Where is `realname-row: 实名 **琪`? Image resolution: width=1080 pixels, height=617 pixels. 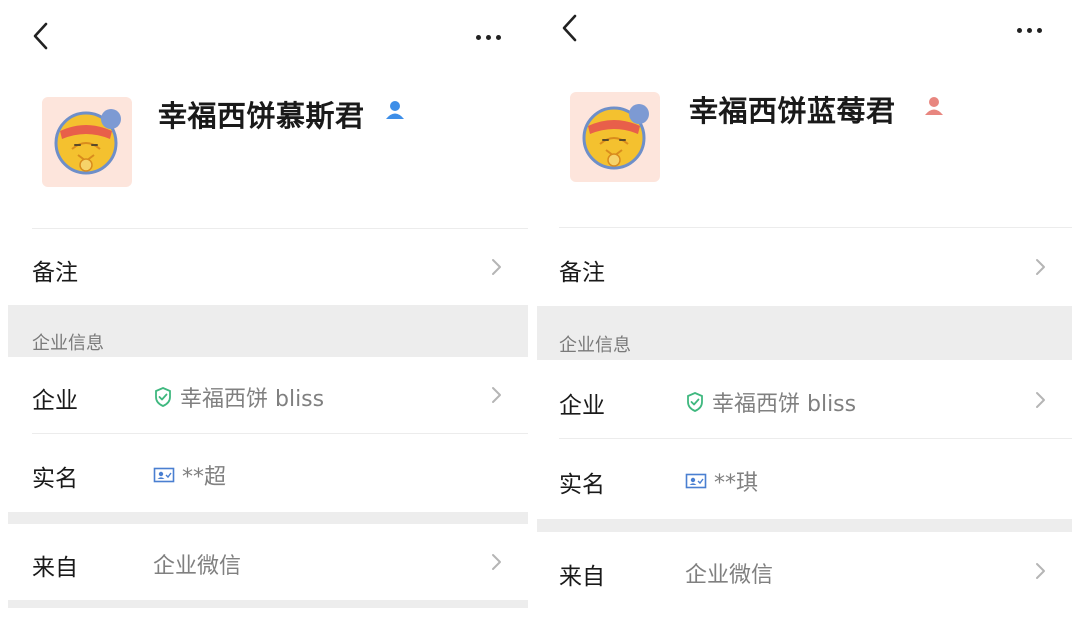
realname-row: 实名 **琪 is located at coordinates (804, 479).